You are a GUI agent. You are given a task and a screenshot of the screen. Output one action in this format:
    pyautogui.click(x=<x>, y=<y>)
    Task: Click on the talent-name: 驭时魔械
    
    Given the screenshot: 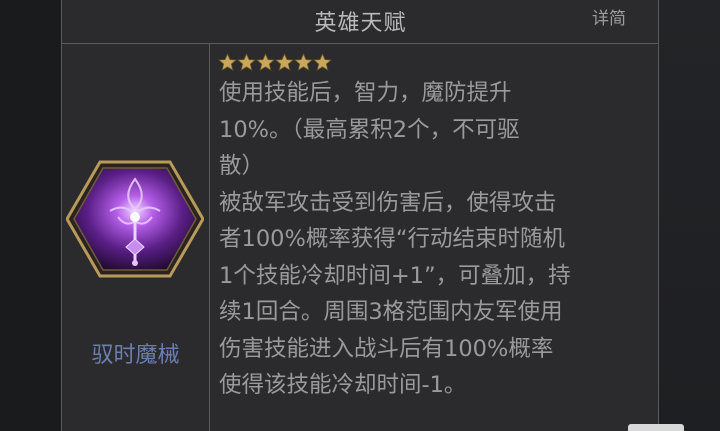 What is the action you would take?
    pyautogui.click(x=135, y=355)
    